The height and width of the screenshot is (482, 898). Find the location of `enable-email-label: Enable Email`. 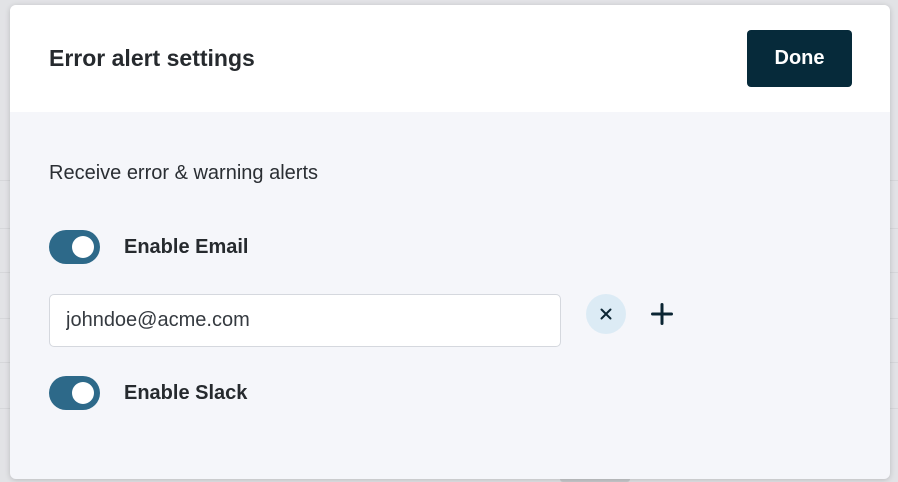

enable-email-label: Enable Email is located at coordinates (186, 246).